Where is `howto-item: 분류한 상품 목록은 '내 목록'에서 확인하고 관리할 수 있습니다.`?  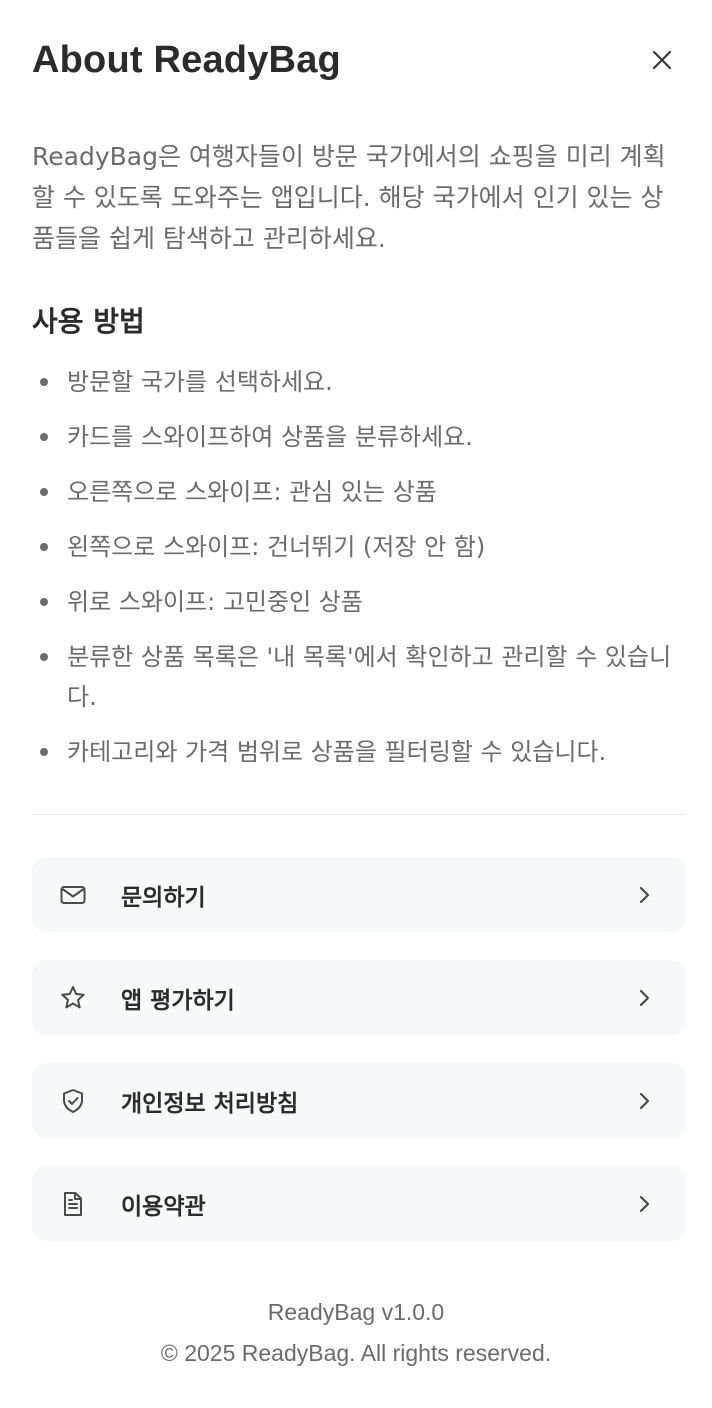
howto-item: 분류한 상품 목록은 '내 목록'에서 확인하고 관리할 수 있습니다. is located at coordinates (362, 677).